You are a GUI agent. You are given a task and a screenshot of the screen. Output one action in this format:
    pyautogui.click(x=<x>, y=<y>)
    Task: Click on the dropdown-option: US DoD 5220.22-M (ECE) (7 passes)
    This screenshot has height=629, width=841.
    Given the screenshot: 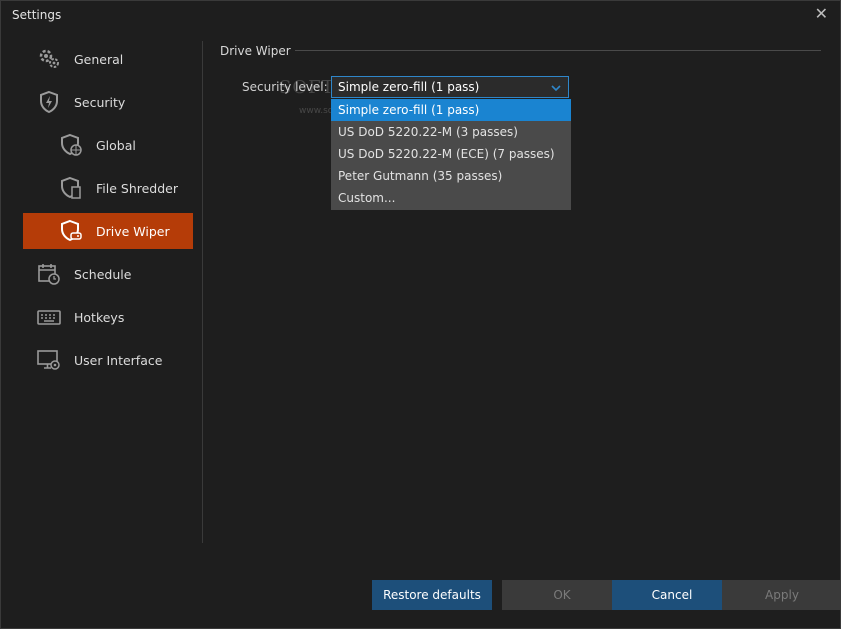 What is the action you would take?
    pyautogui.click(x=451, y=154)
    